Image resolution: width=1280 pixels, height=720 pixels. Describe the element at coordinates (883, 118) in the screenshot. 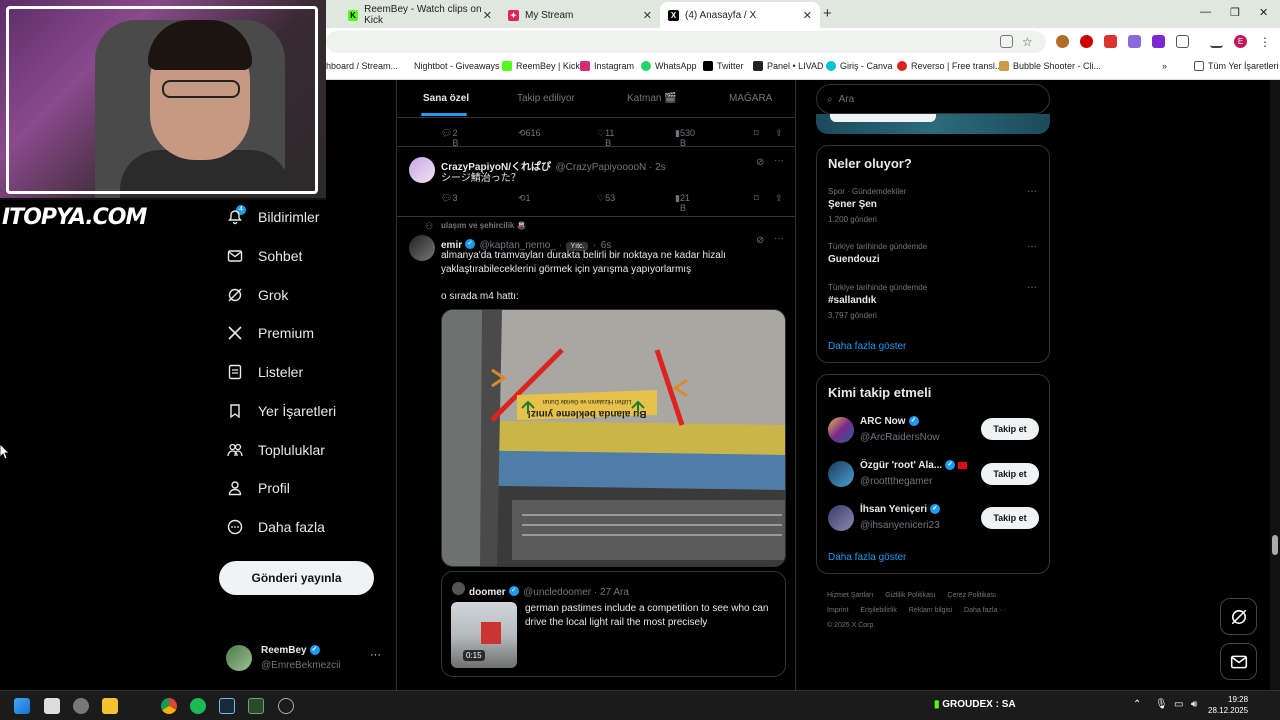

I see `banner-button` at that location.